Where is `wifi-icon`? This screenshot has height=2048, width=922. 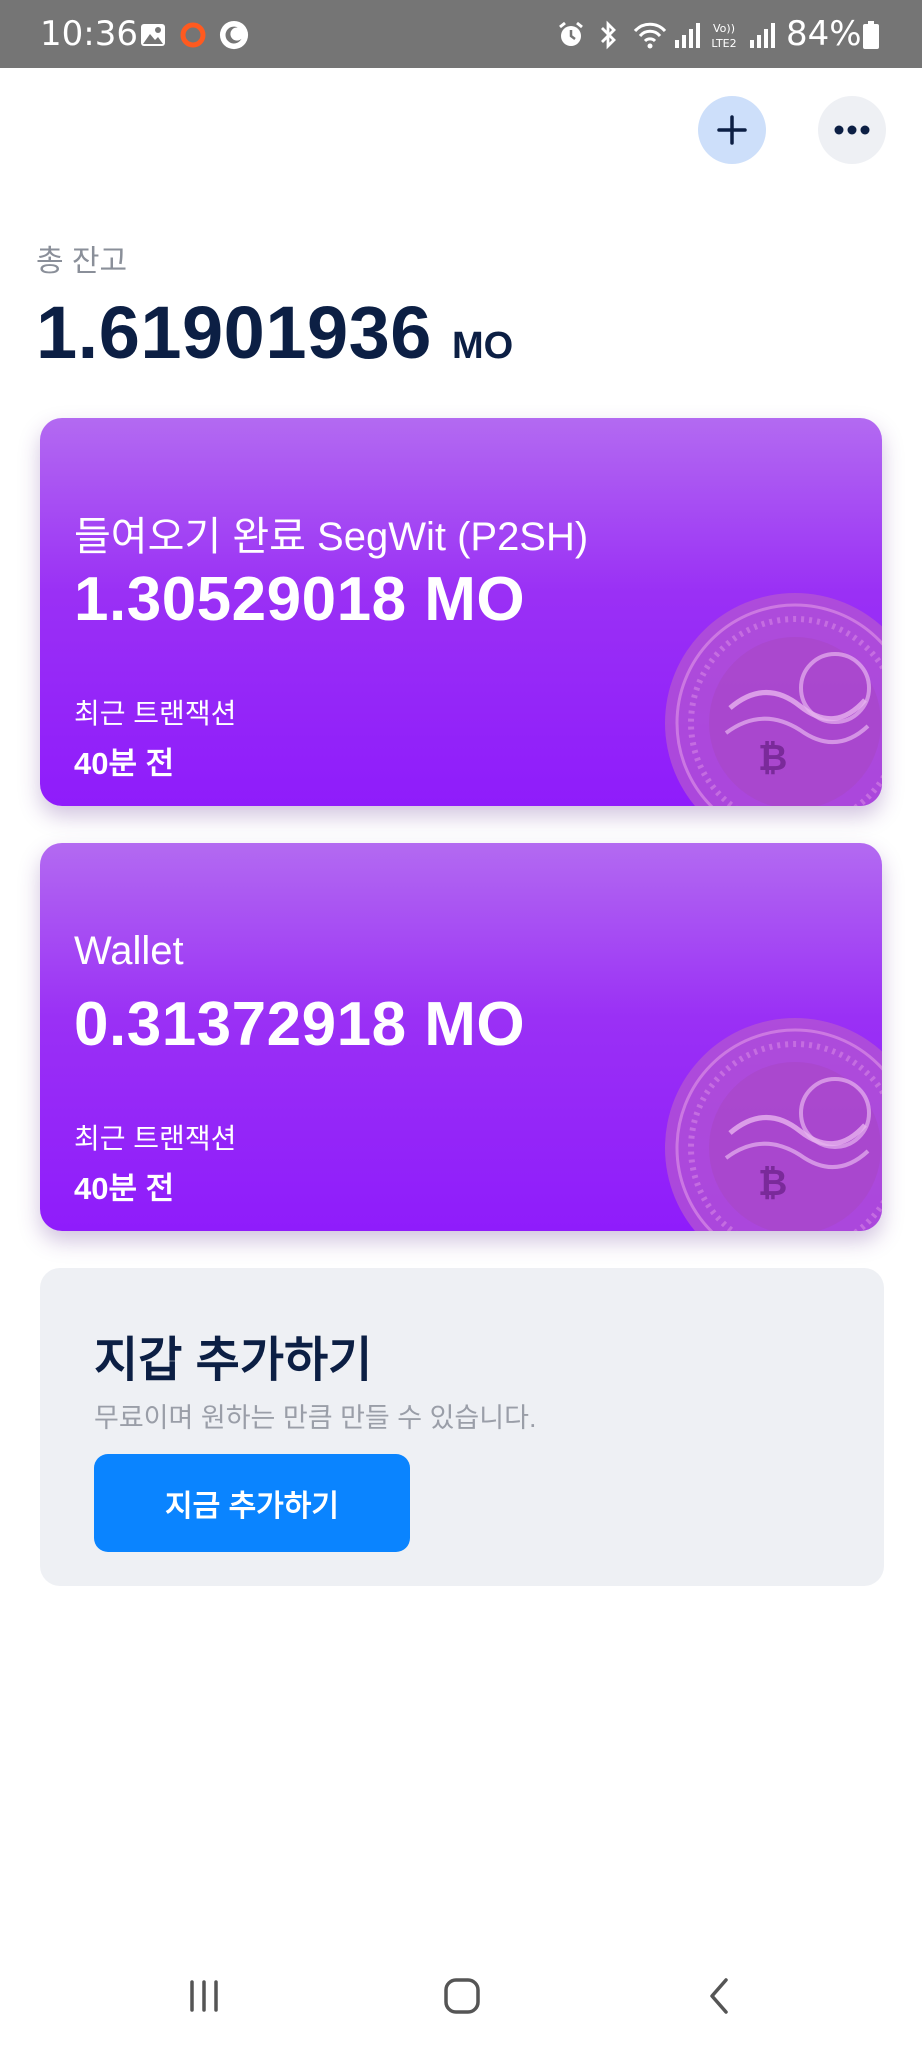 wifi-icon is located at coordinates (650, 35).